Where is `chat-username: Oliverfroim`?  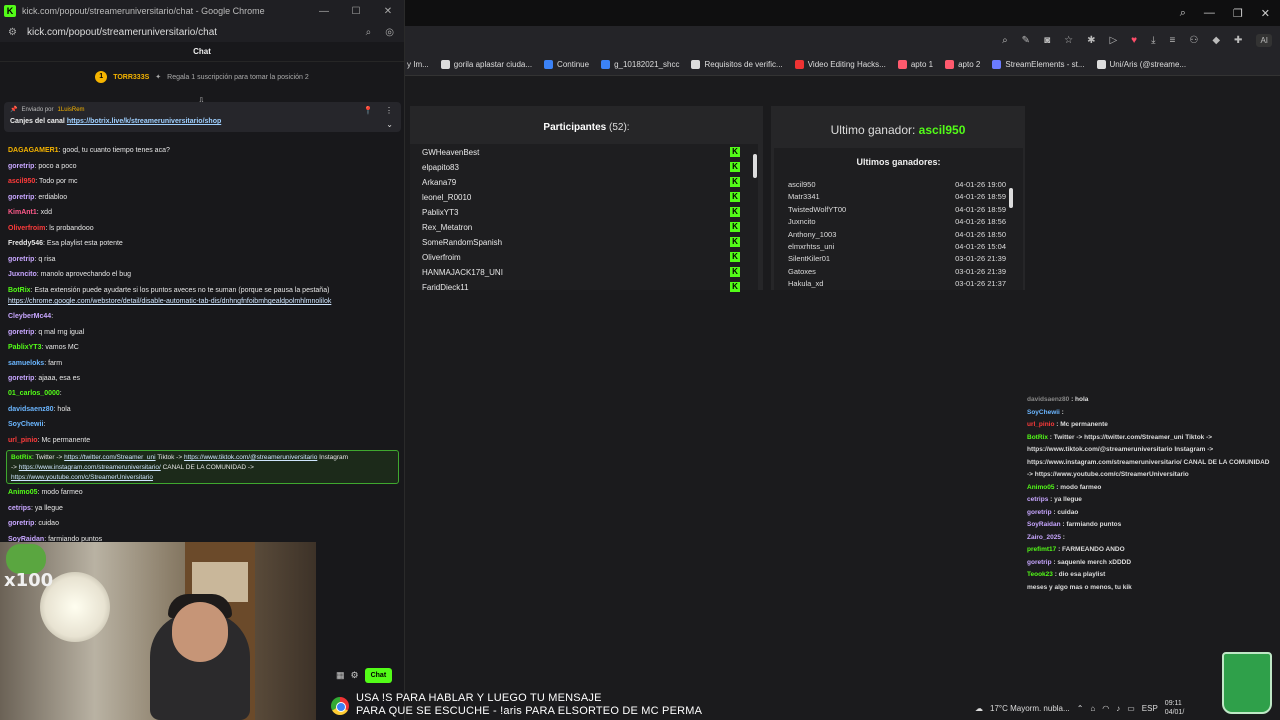 chat-username: Oliverfroim is located at coordinates (26, 228).